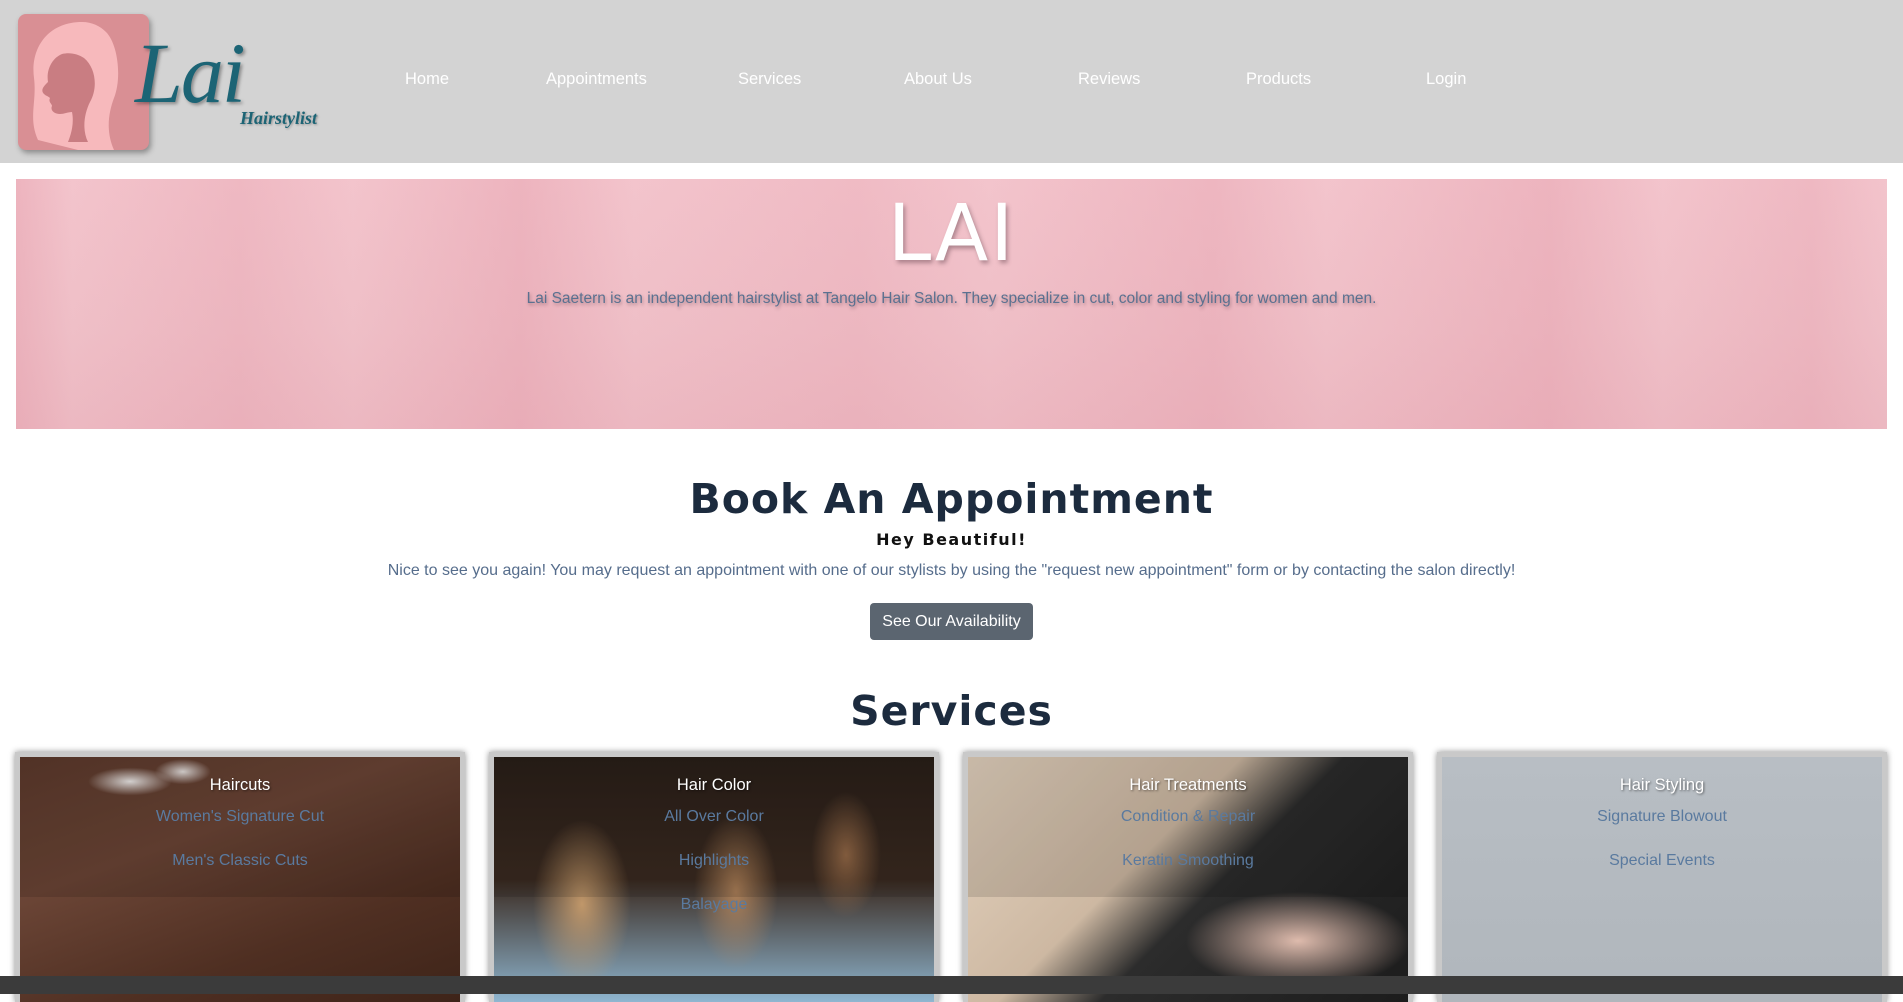 Image resolution: width=1903 pixels, height=1002 pixels. What do you see at coordinates (714, 861) in the screenshot?
I see `service-item: Highlights` at bounding box center [714, 861].